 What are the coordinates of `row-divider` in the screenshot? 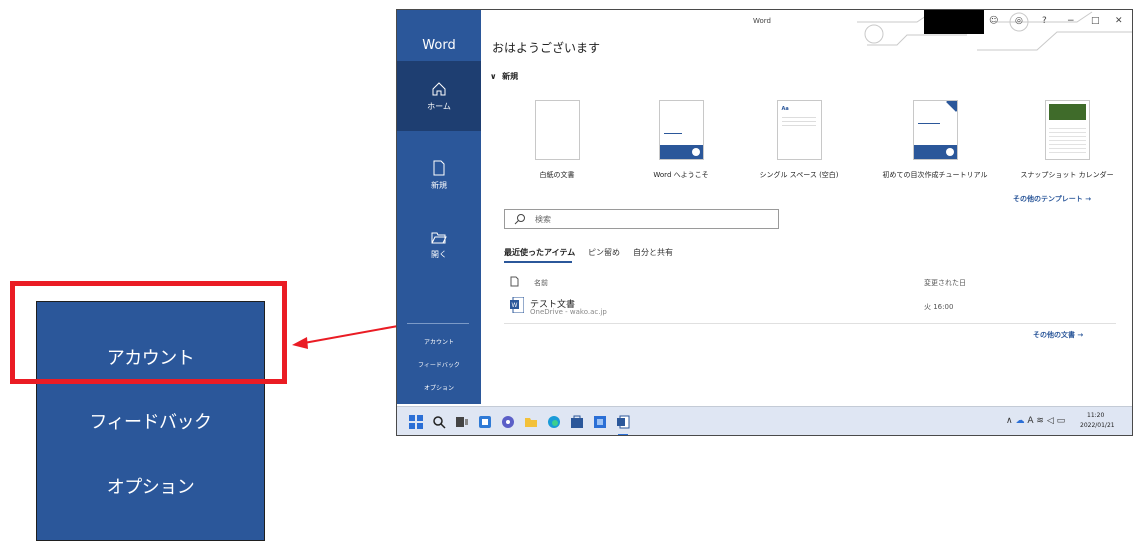 It's located at (810, 323).